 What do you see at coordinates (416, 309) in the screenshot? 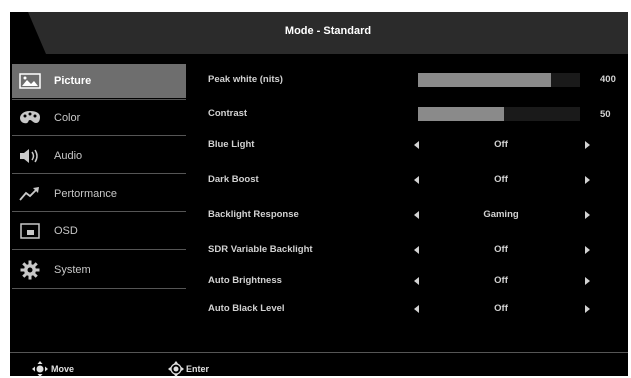
I see `auto-black-level-left-arrow-icon` at bounding box center [416, 309].